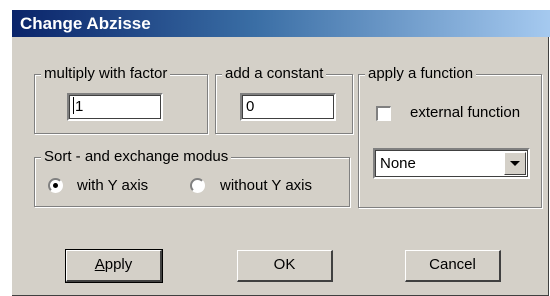 Image resolution: width=550 pixels, height=296 pixels. I want to click on apply-label: pply, so click(118, 264).